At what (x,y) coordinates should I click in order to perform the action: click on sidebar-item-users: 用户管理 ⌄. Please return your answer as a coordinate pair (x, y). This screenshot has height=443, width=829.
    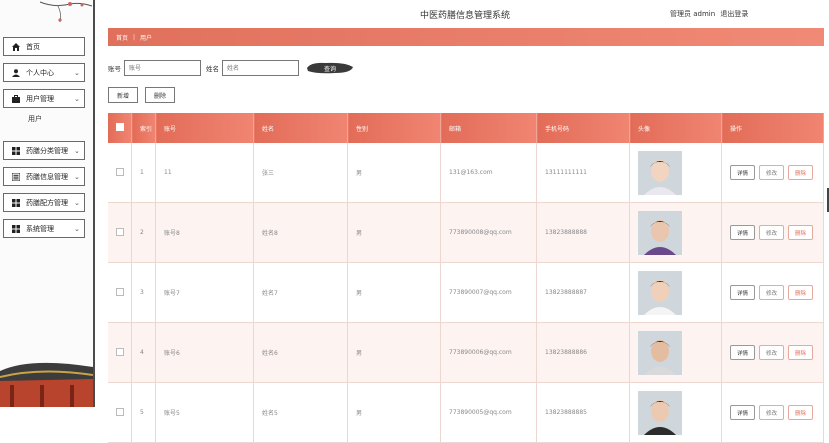
    Looking at the image, I should click on (44, 98).